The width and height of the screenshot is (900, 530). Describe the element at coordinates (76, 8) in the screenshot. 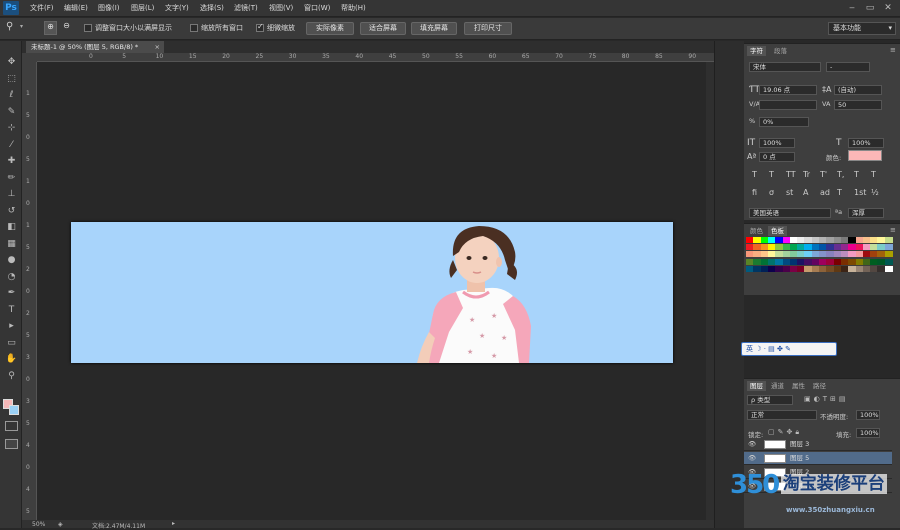

I see `menu-item: 编辑(E)` at that location.